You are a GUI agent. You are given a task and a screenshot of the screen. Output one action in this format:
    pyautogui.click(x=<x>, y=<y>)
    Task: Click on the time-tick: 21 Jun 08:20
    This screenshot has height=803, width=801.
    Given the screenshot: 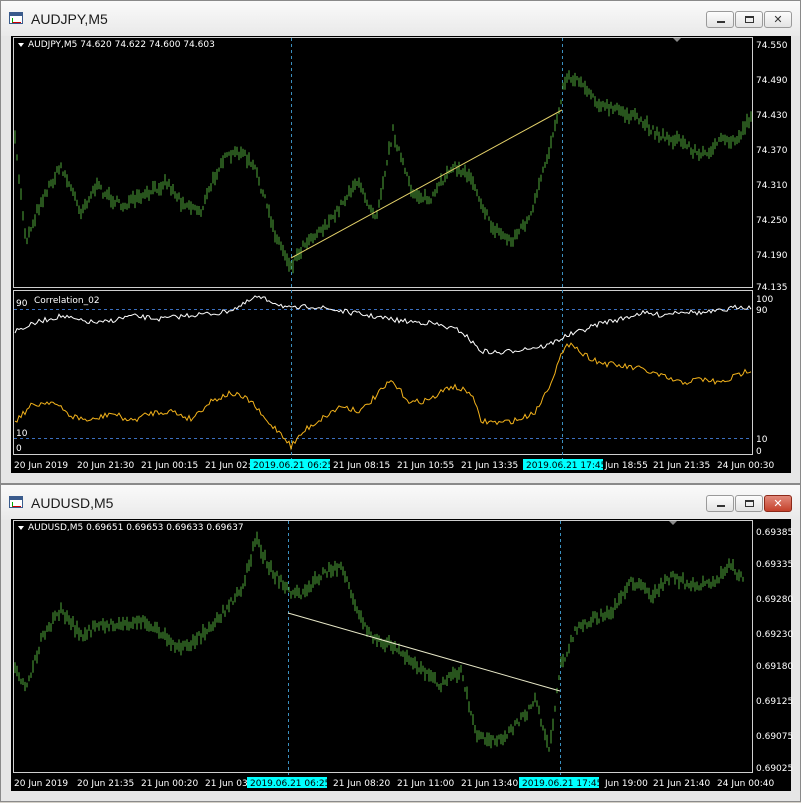 What is the action you would take?
    pyautogui.click(x=361, y=784)
    